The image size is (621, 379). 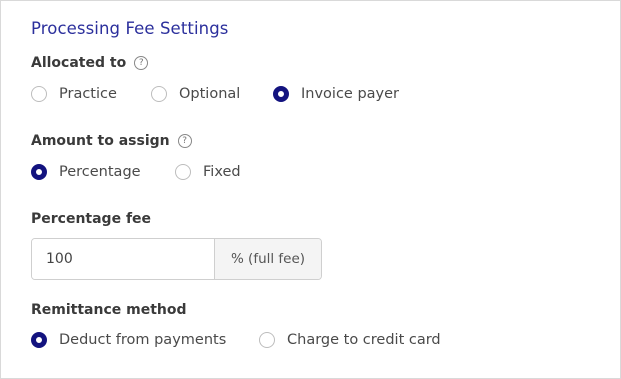 What do you see at coordinates (350, 94) in the screenshot?
I see `radio-label: Invoice payer` at bounding box center [350, 94].